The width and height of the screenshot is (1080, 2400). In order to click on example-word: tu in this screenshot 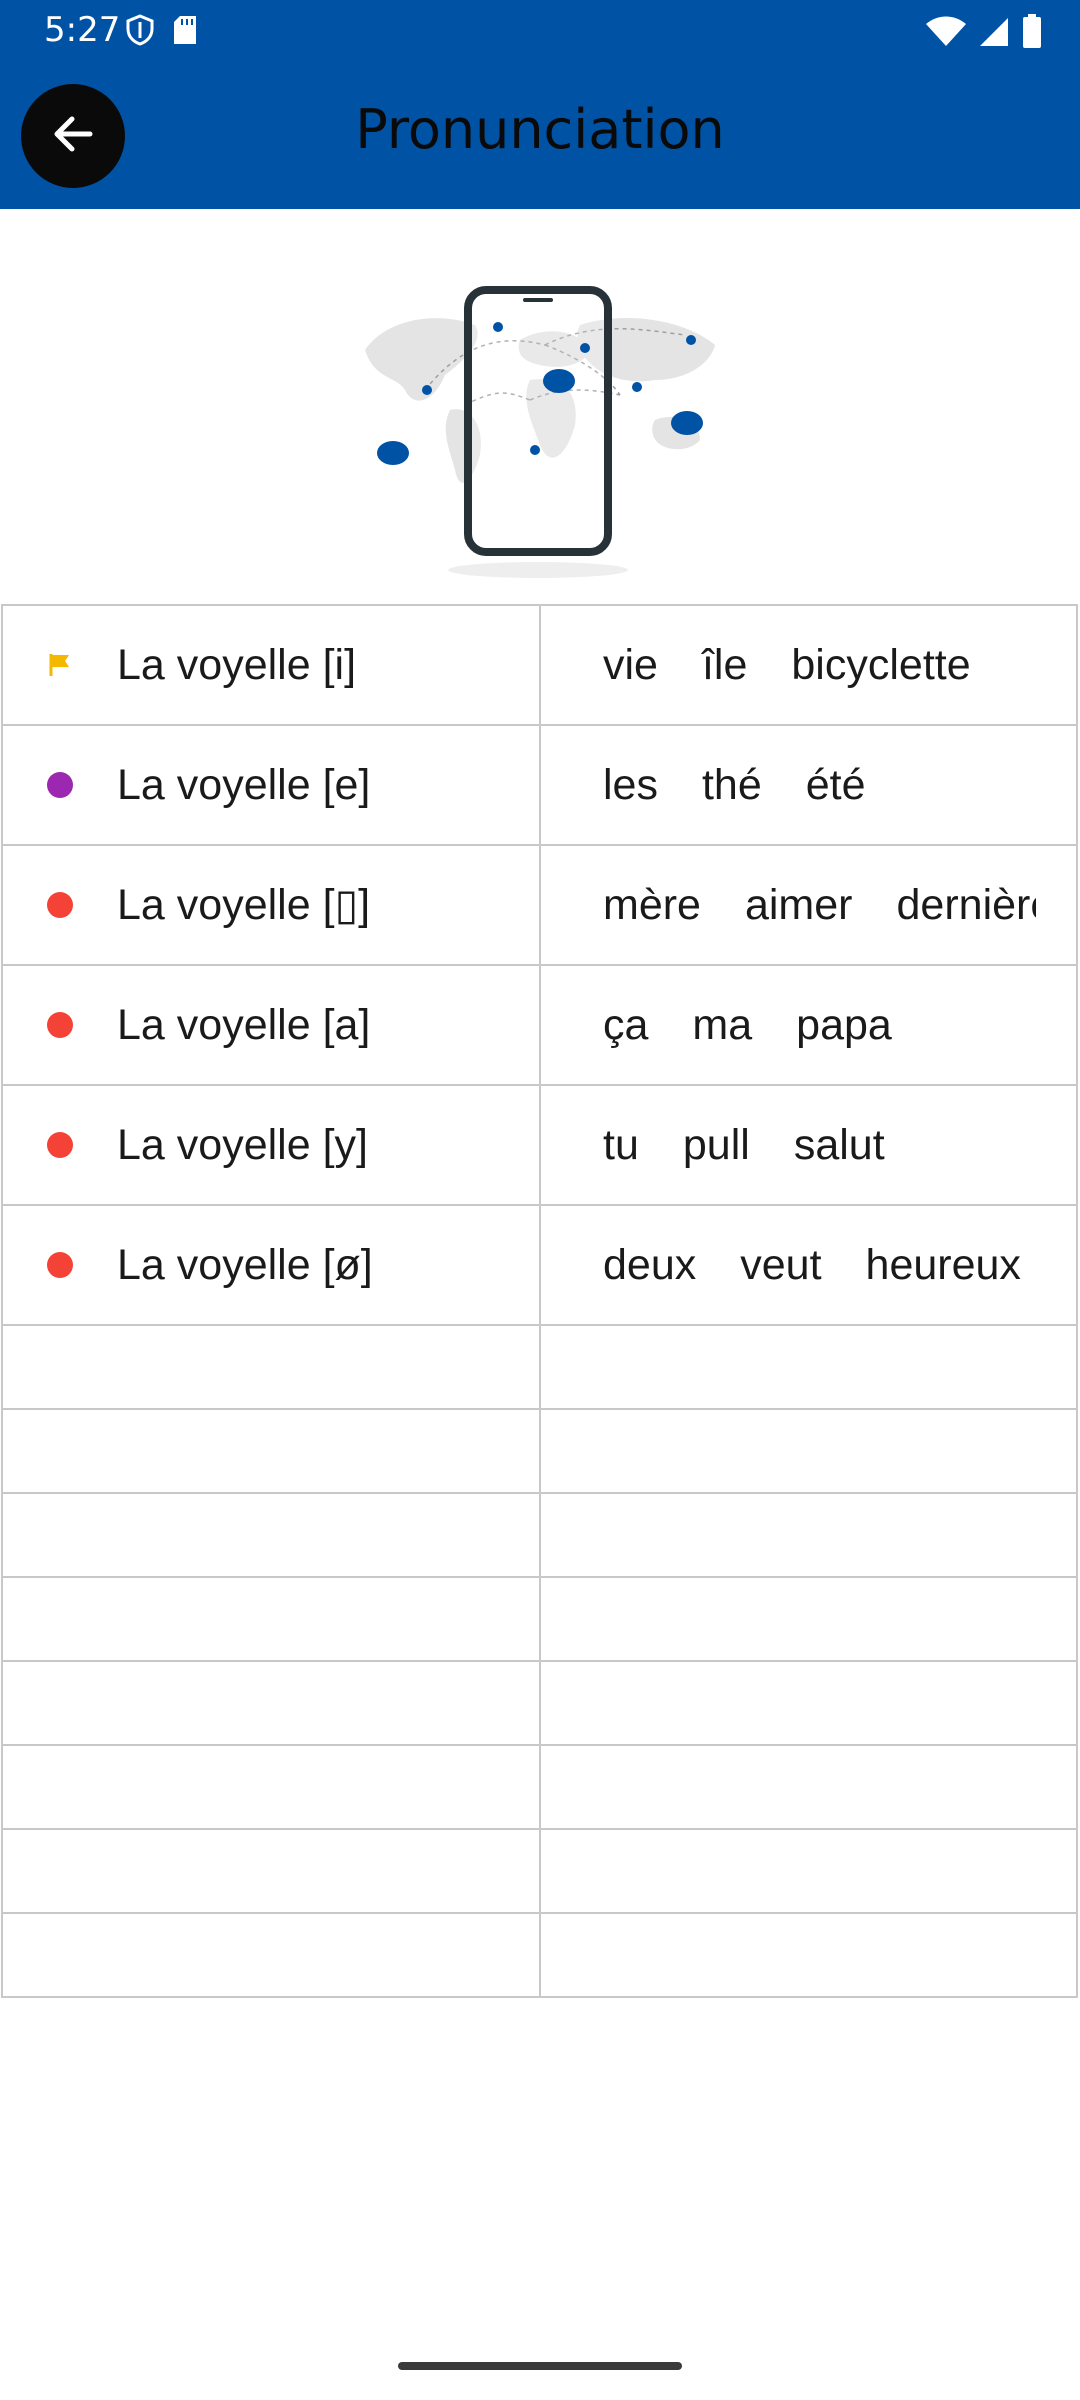, I will do `click(621, 1144)`.